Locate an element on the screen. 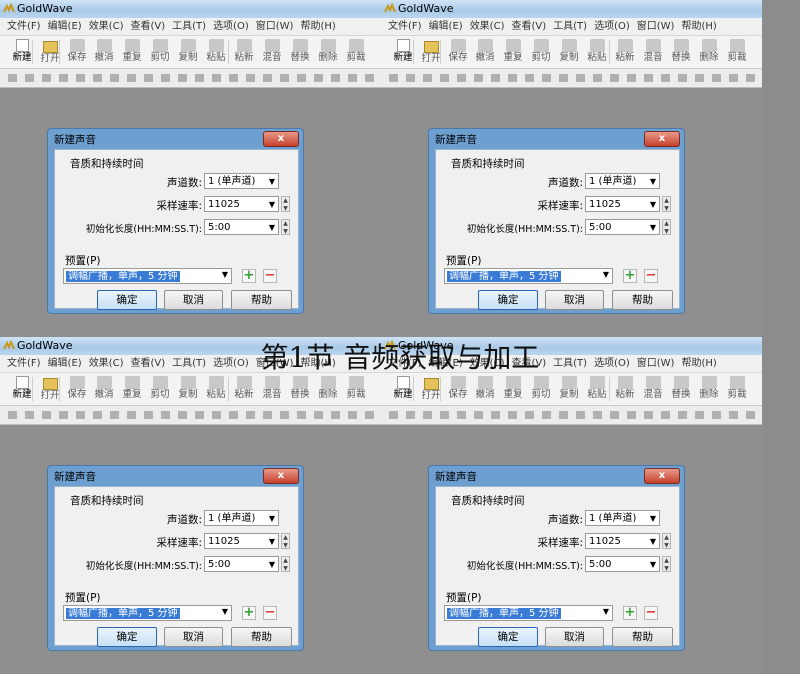  menu-item: 选项(O) is located at coordinates (231, 26).